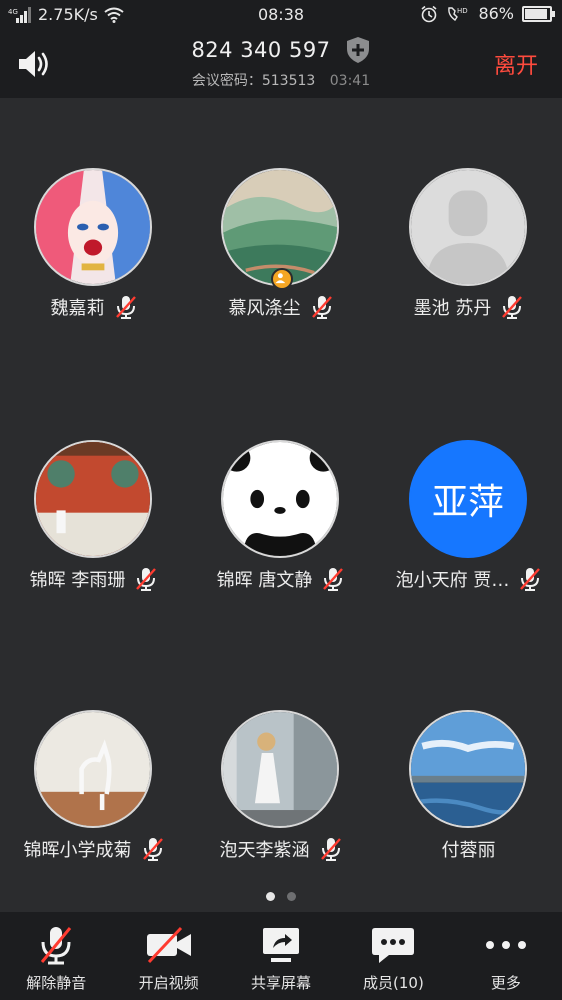 This screenshot has width=562, height=1000. What do you see at coordinates (281, 896) in the screenshot?
I see `page-indicator` at bounding box center [281, 896].